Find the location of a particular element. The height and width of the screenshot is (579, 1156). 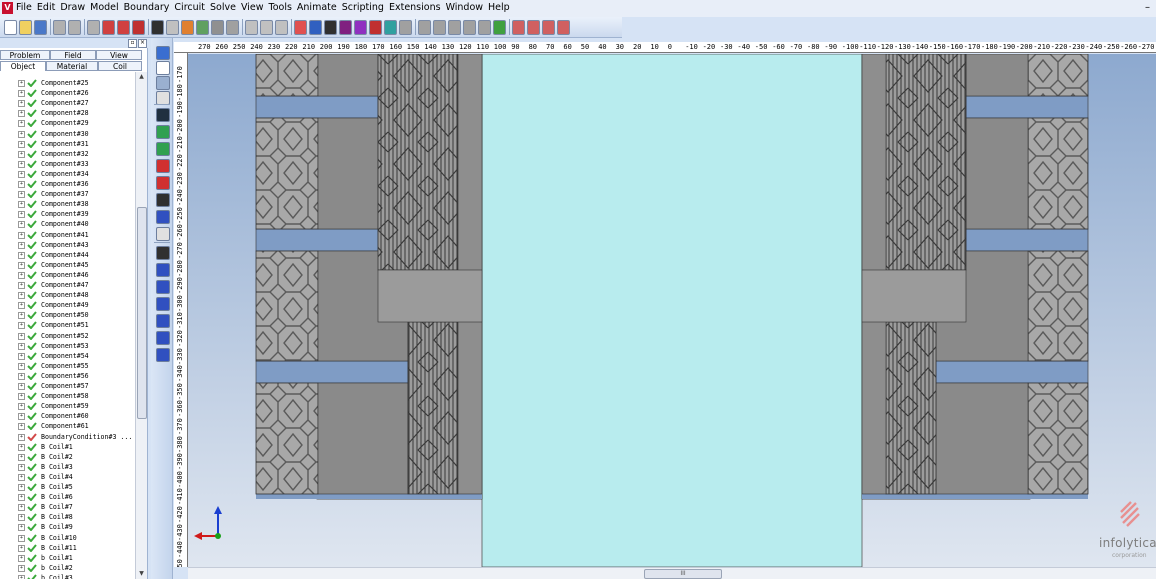

magnifier-icon is located at coordinates (163, 253).